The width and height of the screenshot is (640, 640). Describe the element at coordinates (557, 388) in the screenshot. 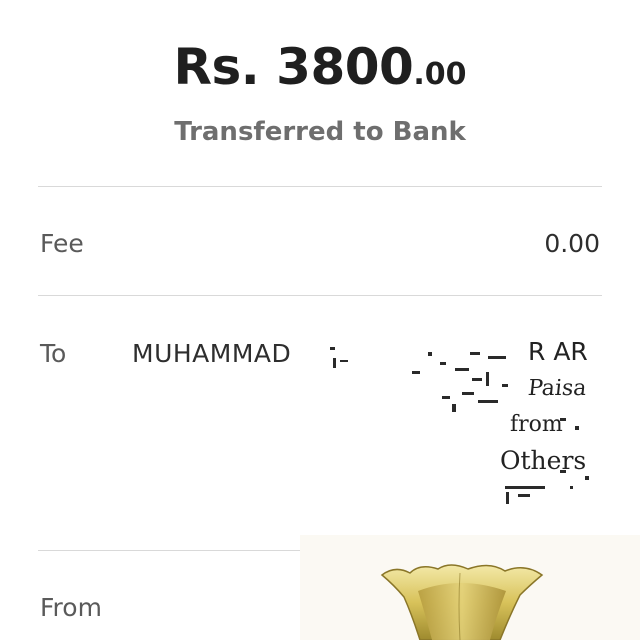

I see `obscured-recipient-line-2: Paisa` at that location.